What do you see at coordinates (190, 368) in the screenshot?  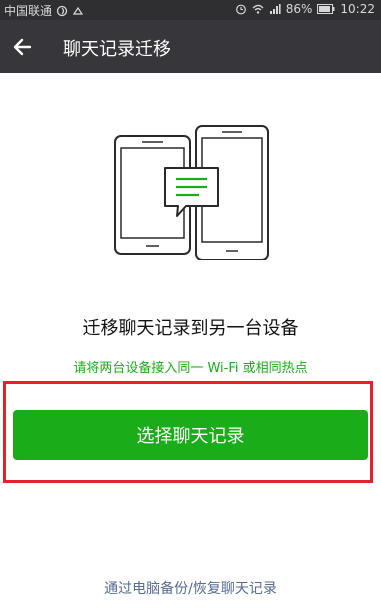 I see `wifi-hint: 请将两台设备接入同一 Wi-Fi 或相同热点` at bounding box center [190, 368].